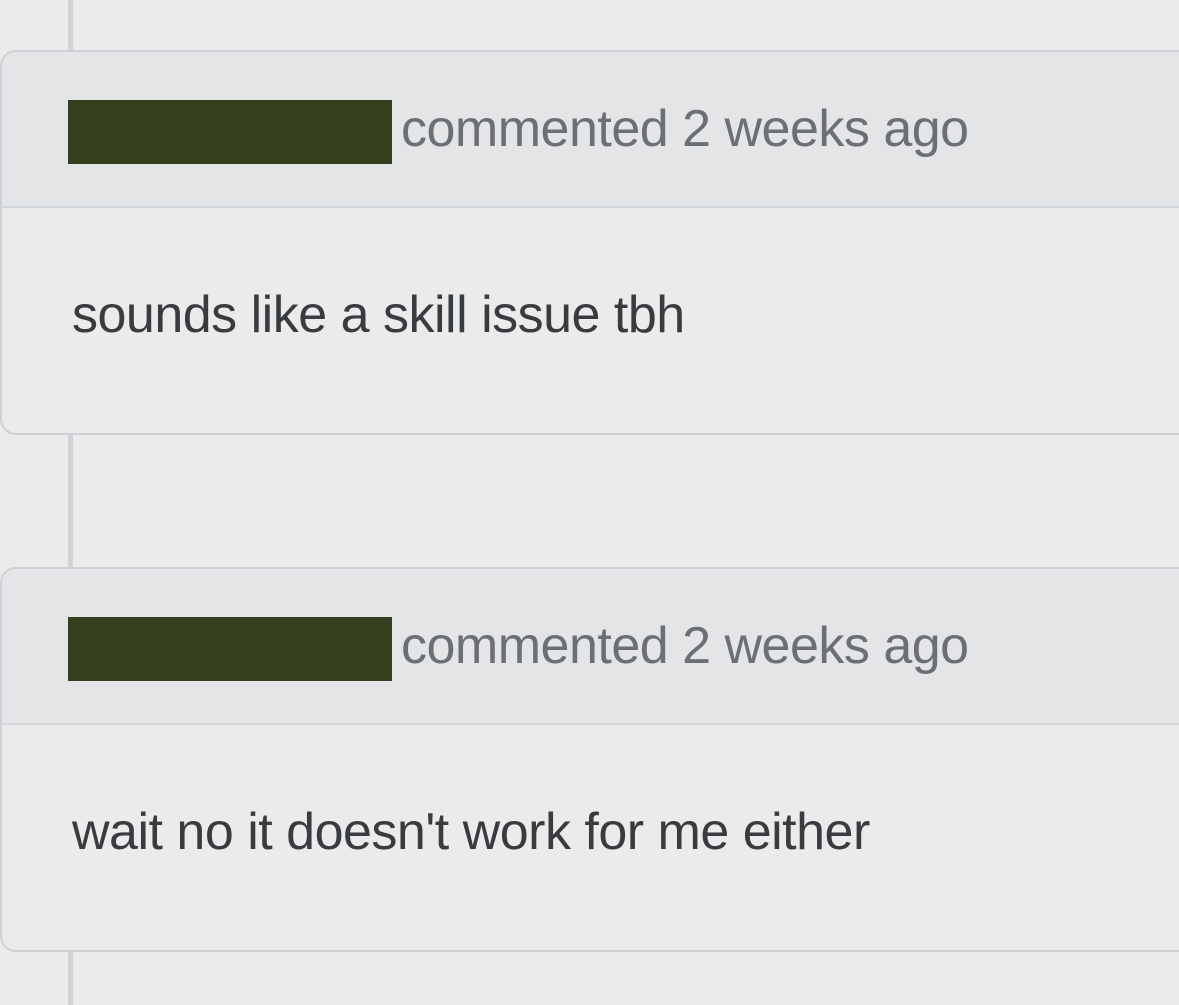 The image size is (1179, 1005). What do you see at coordinates (378, 315) in the screenshot?
I see `comment-text: sounds like a skill issue tbh` at bounding box center [378, 315].